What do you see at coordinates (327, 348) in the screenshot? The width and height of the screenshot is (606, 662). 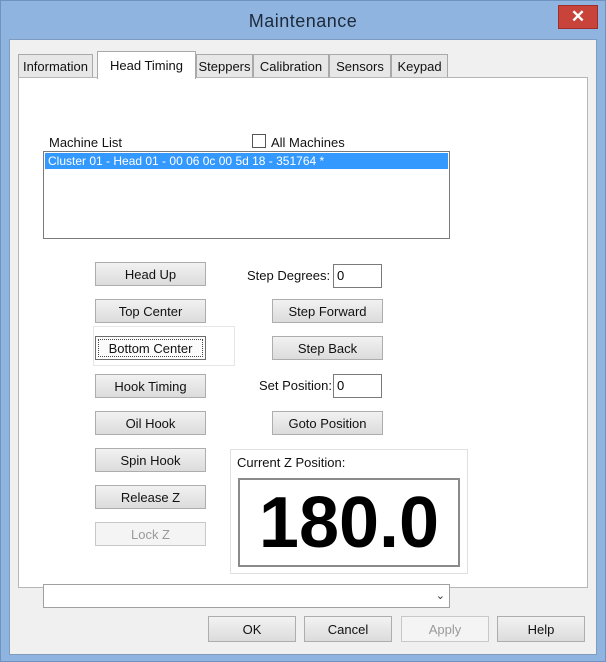 I see `step-back-button: Step Back` at bounding box center [327, 348].